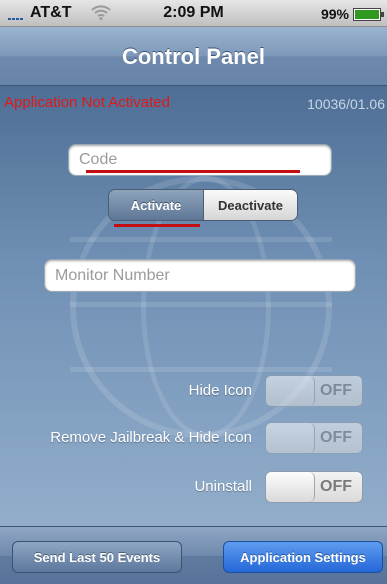 This screenshot has height=584, width=387. I want to click on activation-segmented-control: Activate Deactivate, so click(203, 205).